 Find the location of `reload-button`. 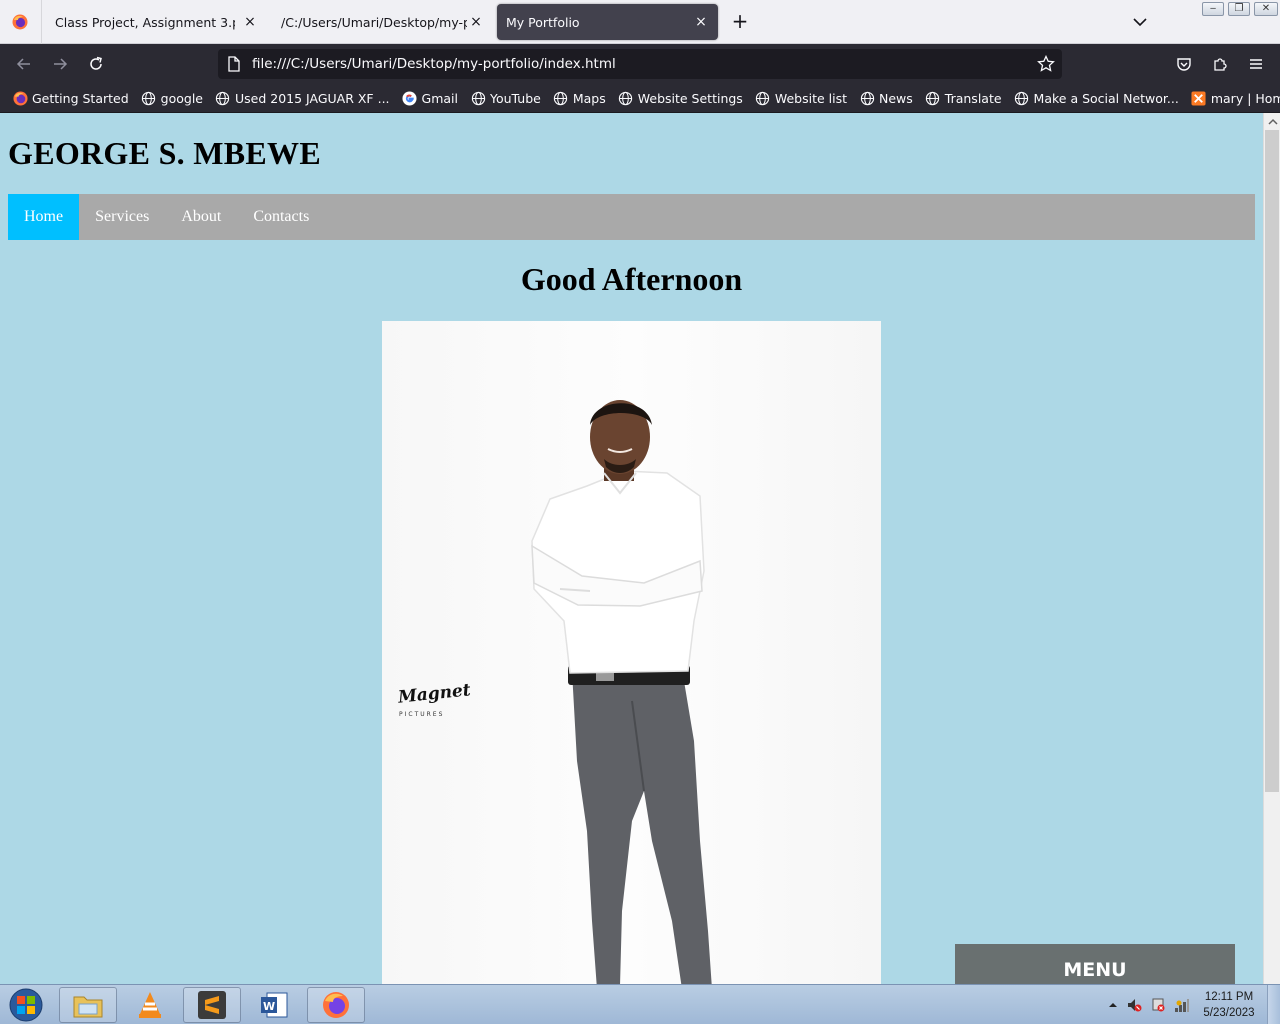

reload-button is located at coordinates (96, 64).